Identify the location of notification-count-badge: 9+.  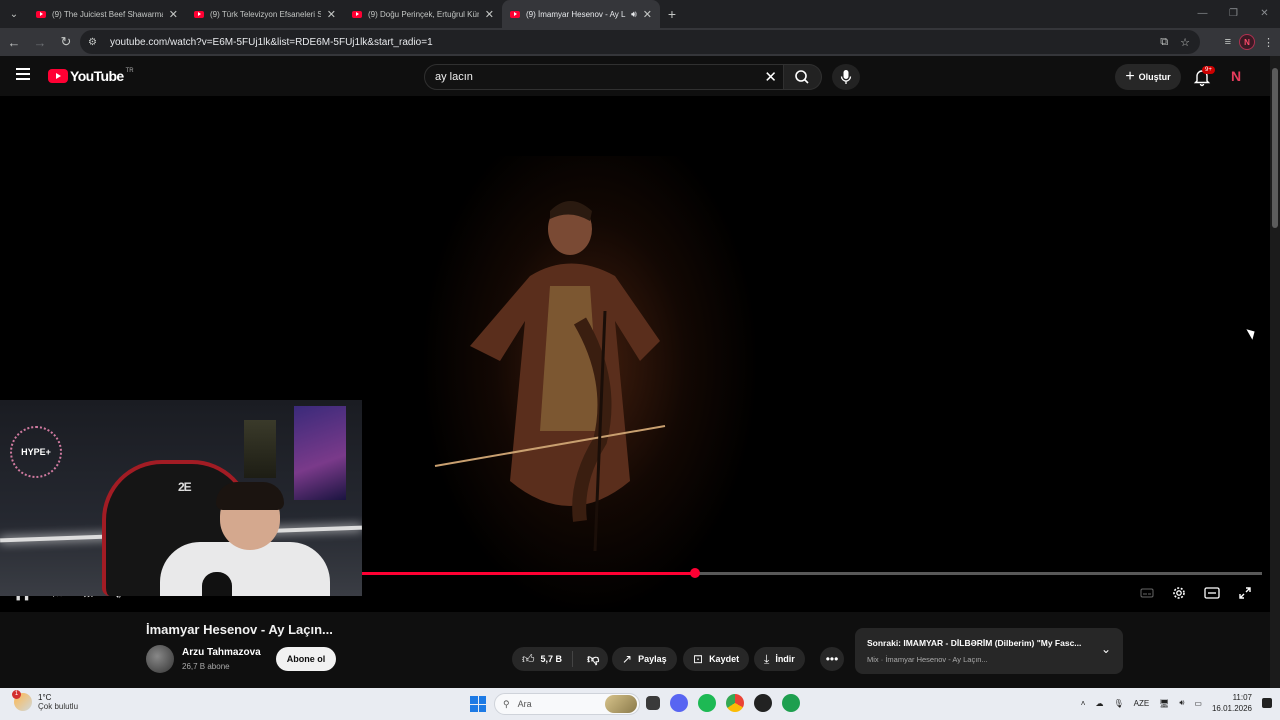
(1208, 70).